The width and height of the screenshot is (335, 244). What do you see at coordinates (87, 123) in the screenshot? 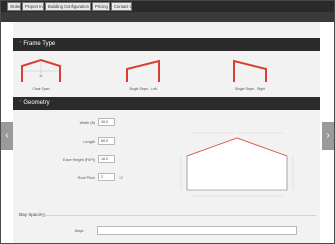
I see `width-label: Width (ft)` at bounding box center [87, 123].